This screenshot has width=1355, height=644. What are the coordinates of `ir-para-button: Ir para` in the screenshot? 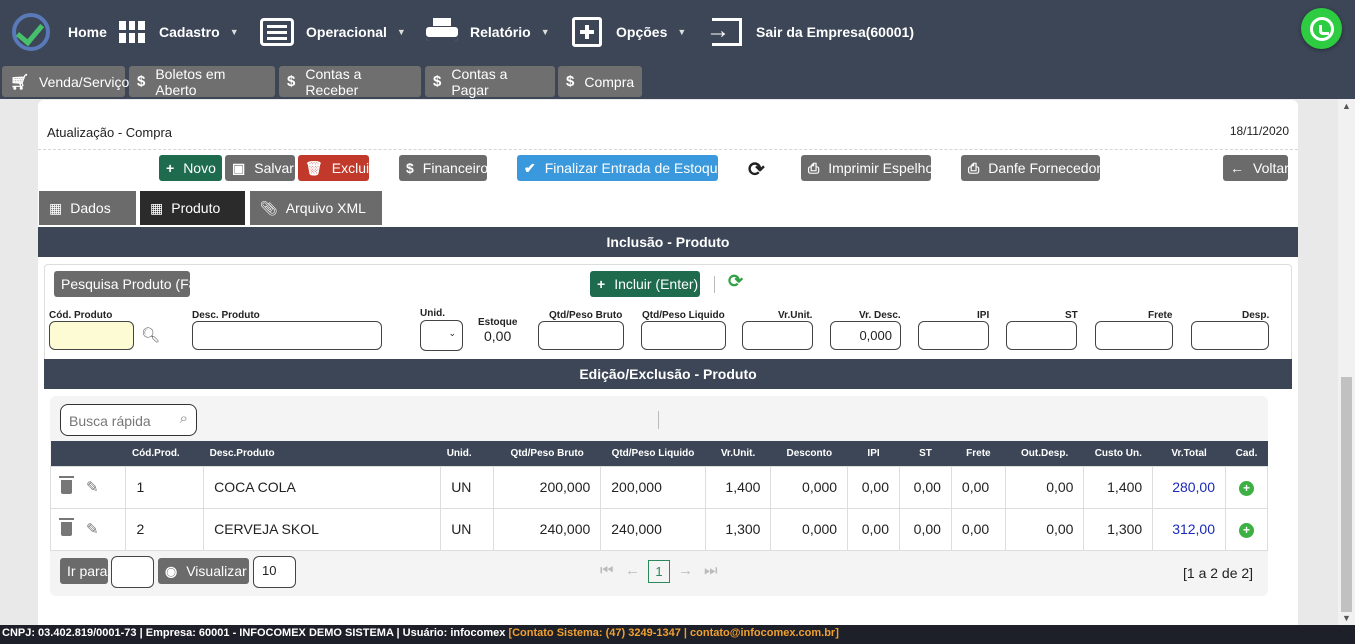 It's located at (84, 571).